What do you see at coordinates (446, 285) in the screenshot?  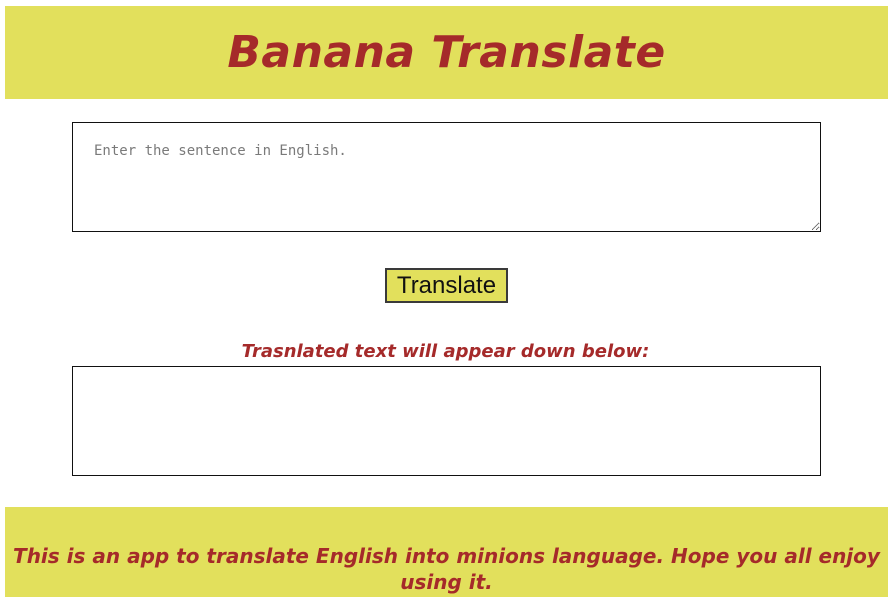 I see `translate-button: Translate` at bounding box center [446, 285].